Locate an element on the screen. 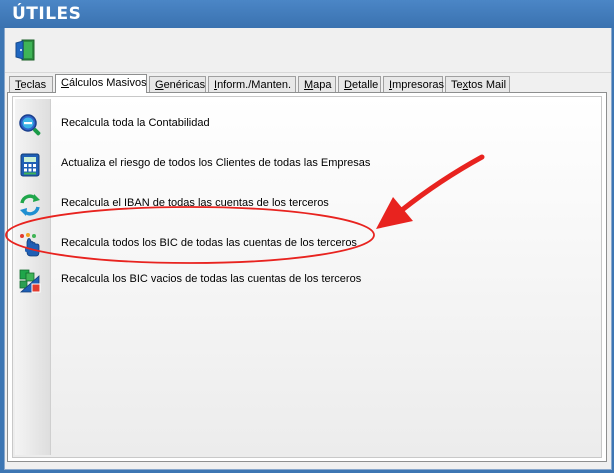  tab-calculos-accel: C is located at coordinates (65, 83).